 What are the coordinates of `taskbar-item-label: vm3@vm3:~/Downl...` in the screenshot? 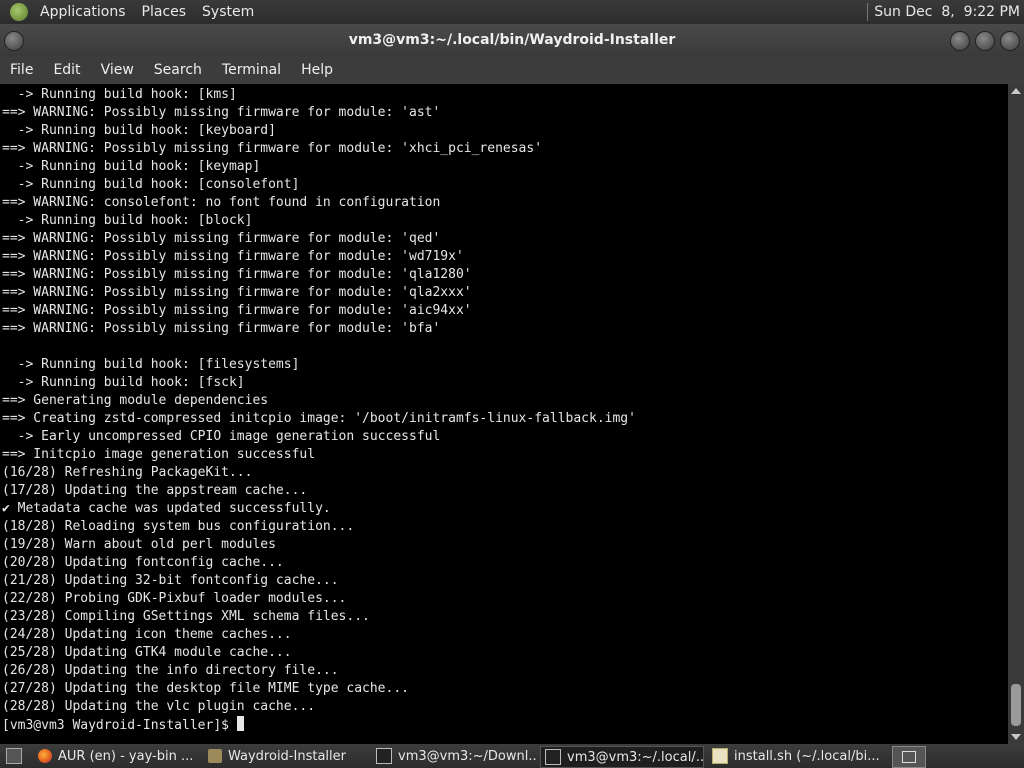 It's located at (467, 756).